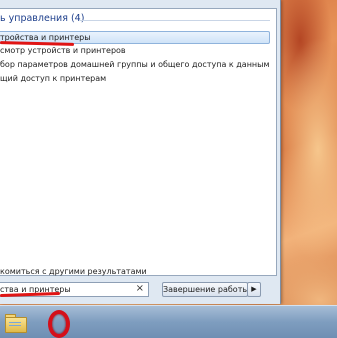 This screenshot has width=337, height=338. Describe the element at coordinates (135, 79) in the screenshot. I see `result-printer-sharing: щий доступ к принтерам` at that location.